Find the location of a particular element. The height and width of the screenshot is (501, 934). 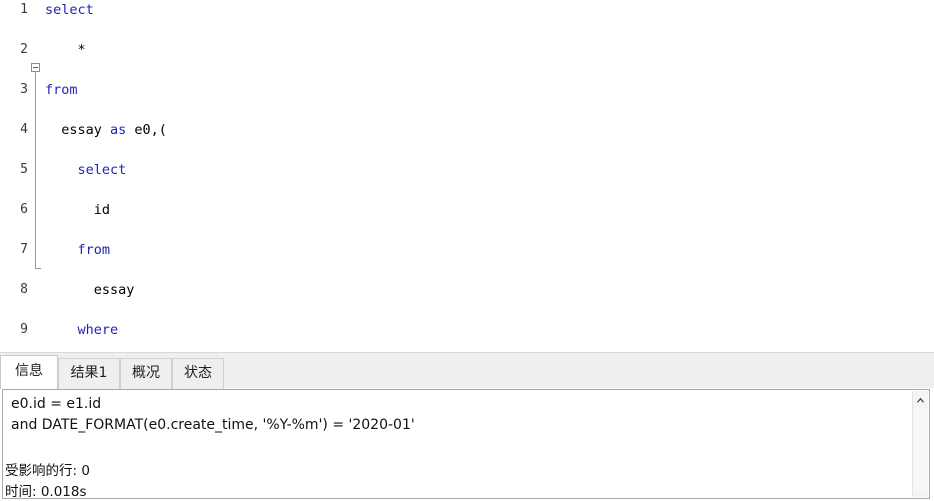

code-text: id is located at coordinates (77, 210).